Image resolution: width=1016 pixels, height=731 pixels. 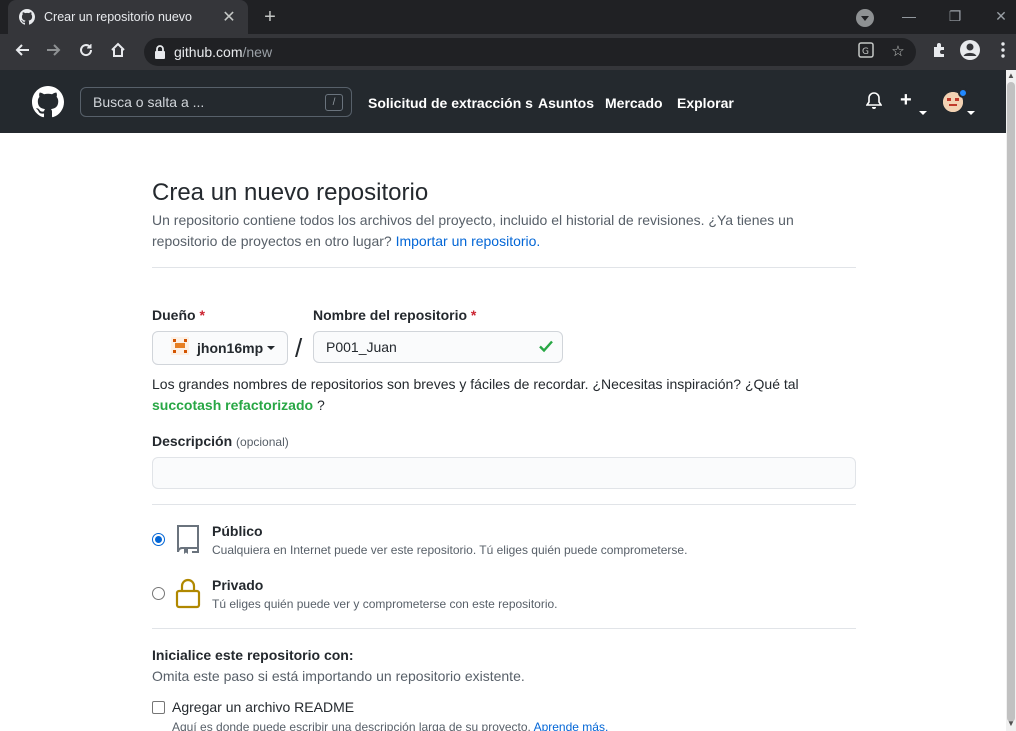 I want to click on owner-label: Dueño *, so click(x=178, y=315).